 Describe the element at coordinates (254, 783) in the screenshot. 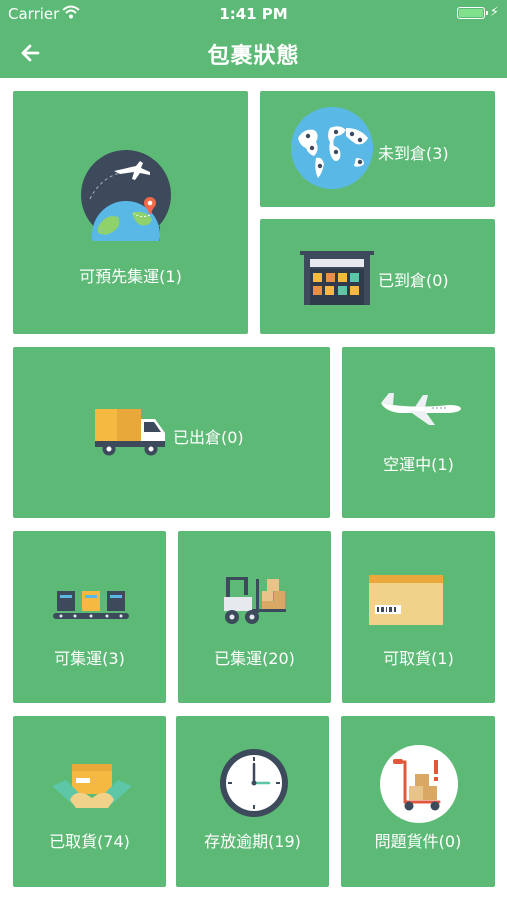

I see `clock-icon` at that location.